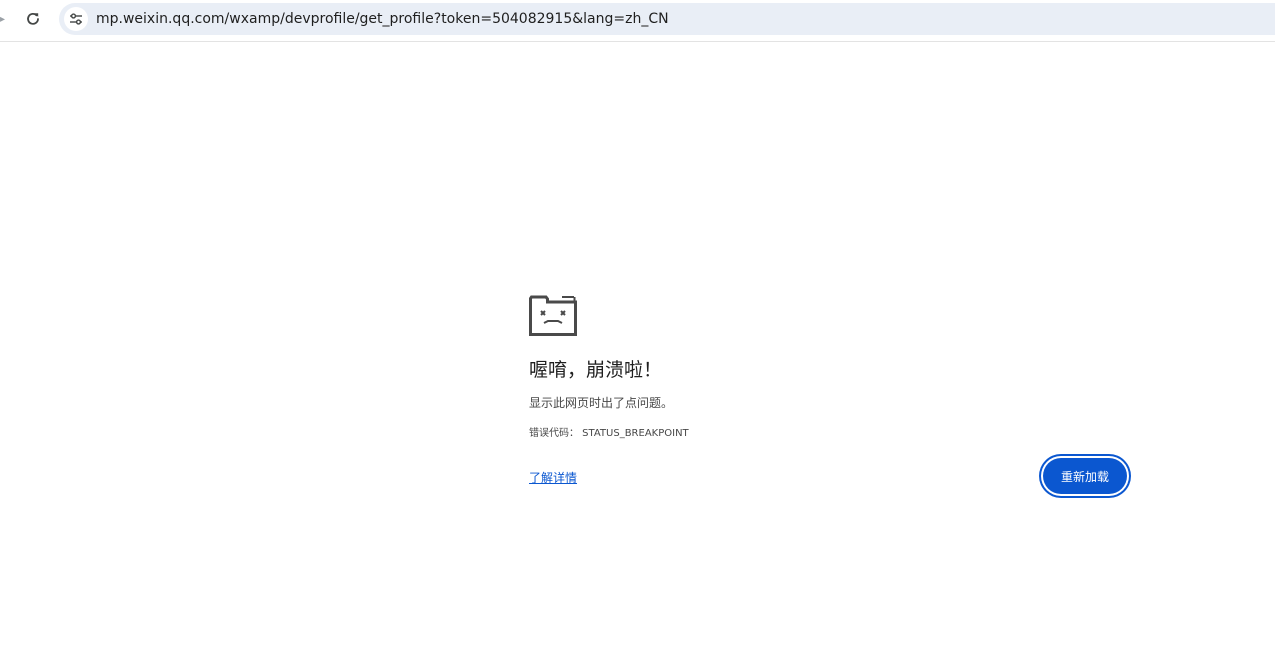 Image resolution: width=1275 pixels, height=659 pixels. What do you see at coordinates (596, 370) in the screenshot?
I see `error-title: 喔唷，崩溃啦！` at bounding box center [596, 370].